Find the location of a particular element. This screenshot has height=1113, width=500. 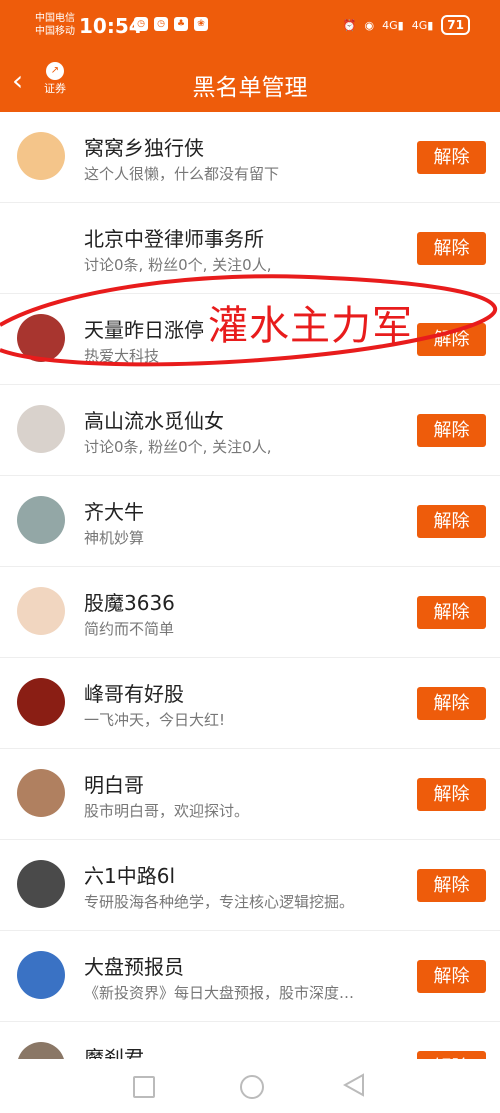

back-icon is located at coordinates (354, 1085).